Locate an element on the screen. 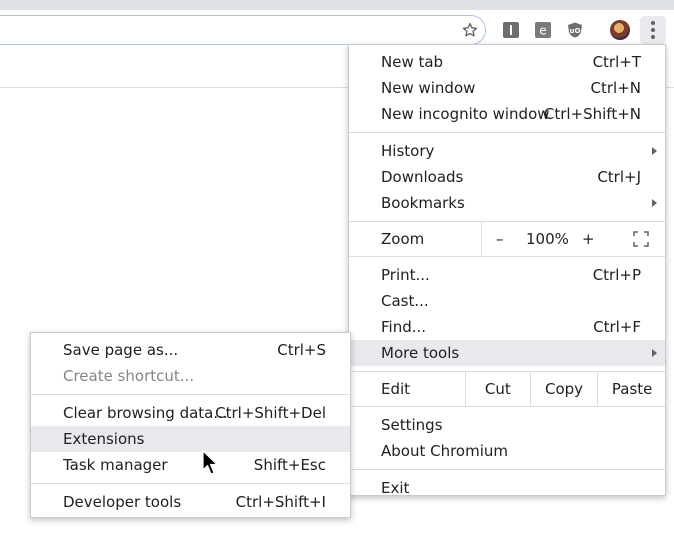 The width and height of the screenshot is (674, 540). menu-item-new-window: New window Ctrl+N is located at coordinates (507, 88).